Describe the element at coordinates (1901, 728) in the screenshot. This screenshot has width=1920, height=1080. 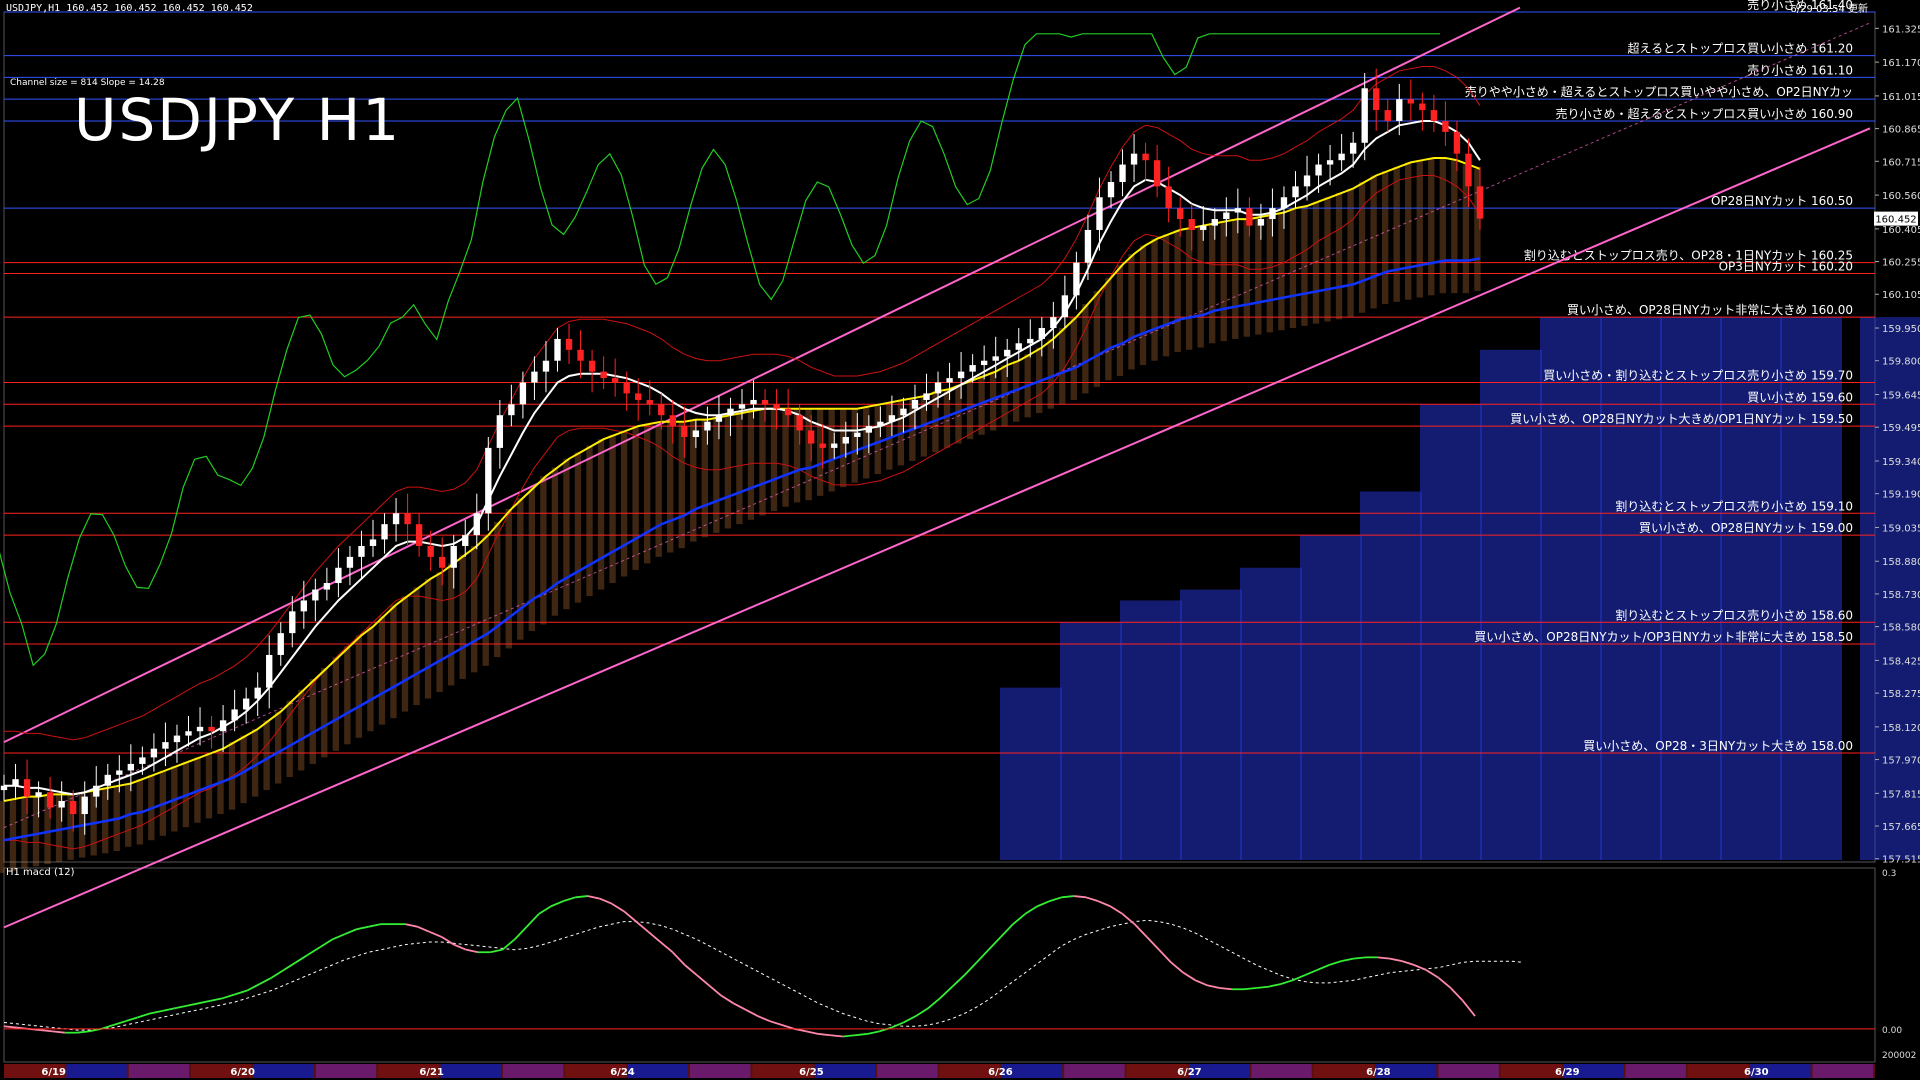
I see `price-tick-label: 158.120` at that location.